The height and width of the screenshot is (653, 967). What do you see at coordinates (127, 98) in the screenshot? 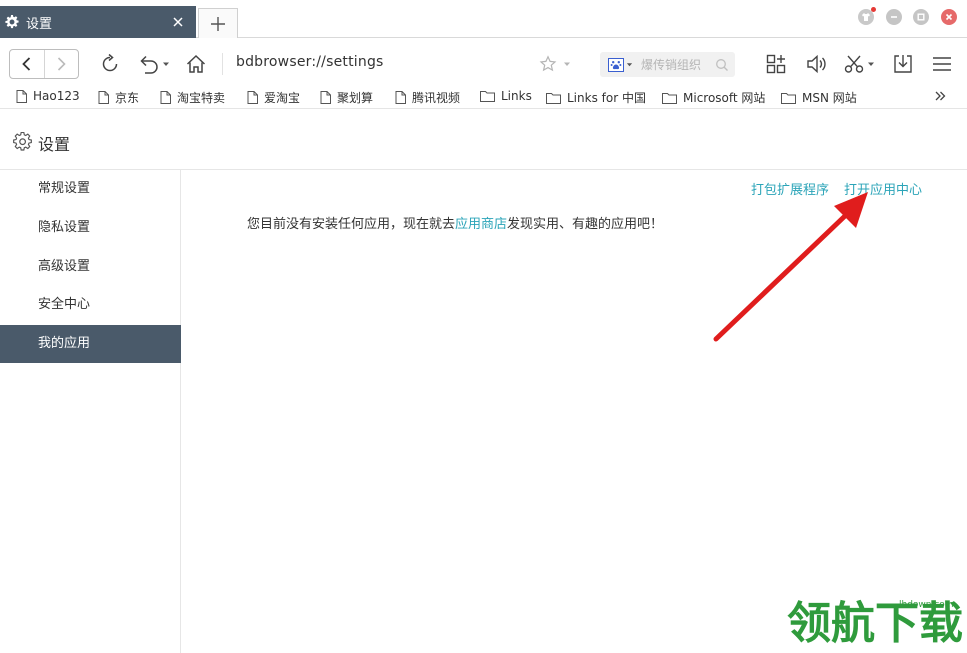
I see `bookmark-label: 京东` at bounding box center [127, 98].